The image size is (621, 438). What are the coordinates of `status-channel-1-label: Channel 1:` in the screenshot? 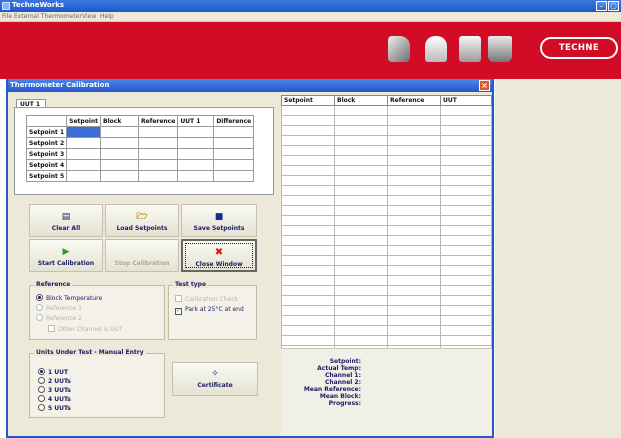 It's located at (342, 375).